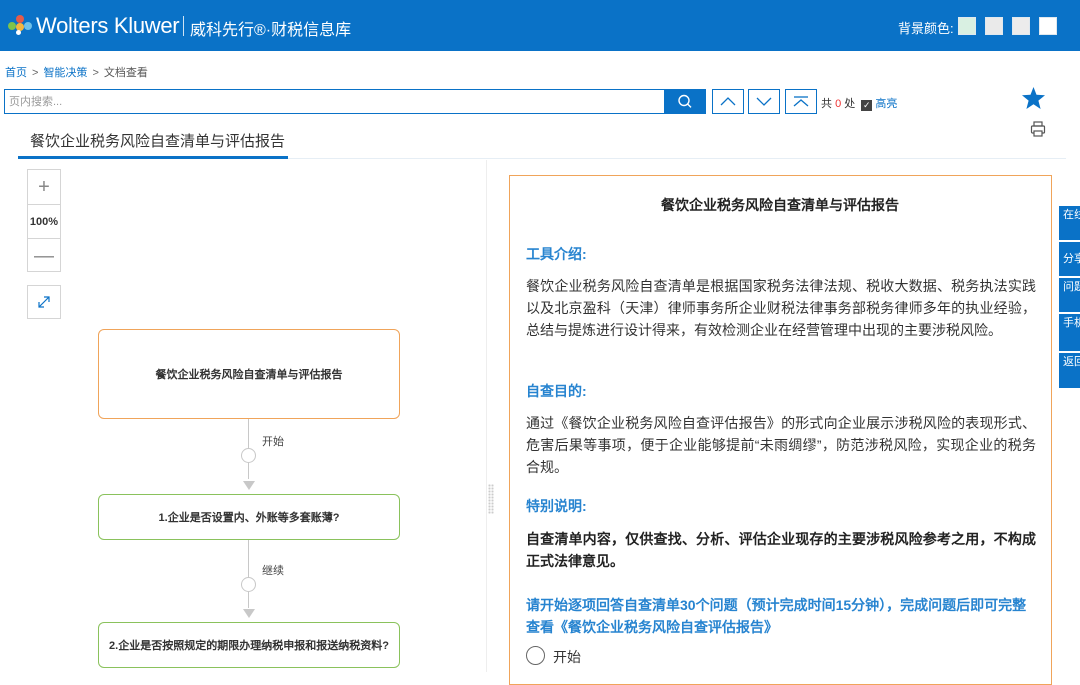 The image size is (1080, 685). Describe the element at coordinates (491, 499) in the screenshot. I see `resize-handle` at that location.